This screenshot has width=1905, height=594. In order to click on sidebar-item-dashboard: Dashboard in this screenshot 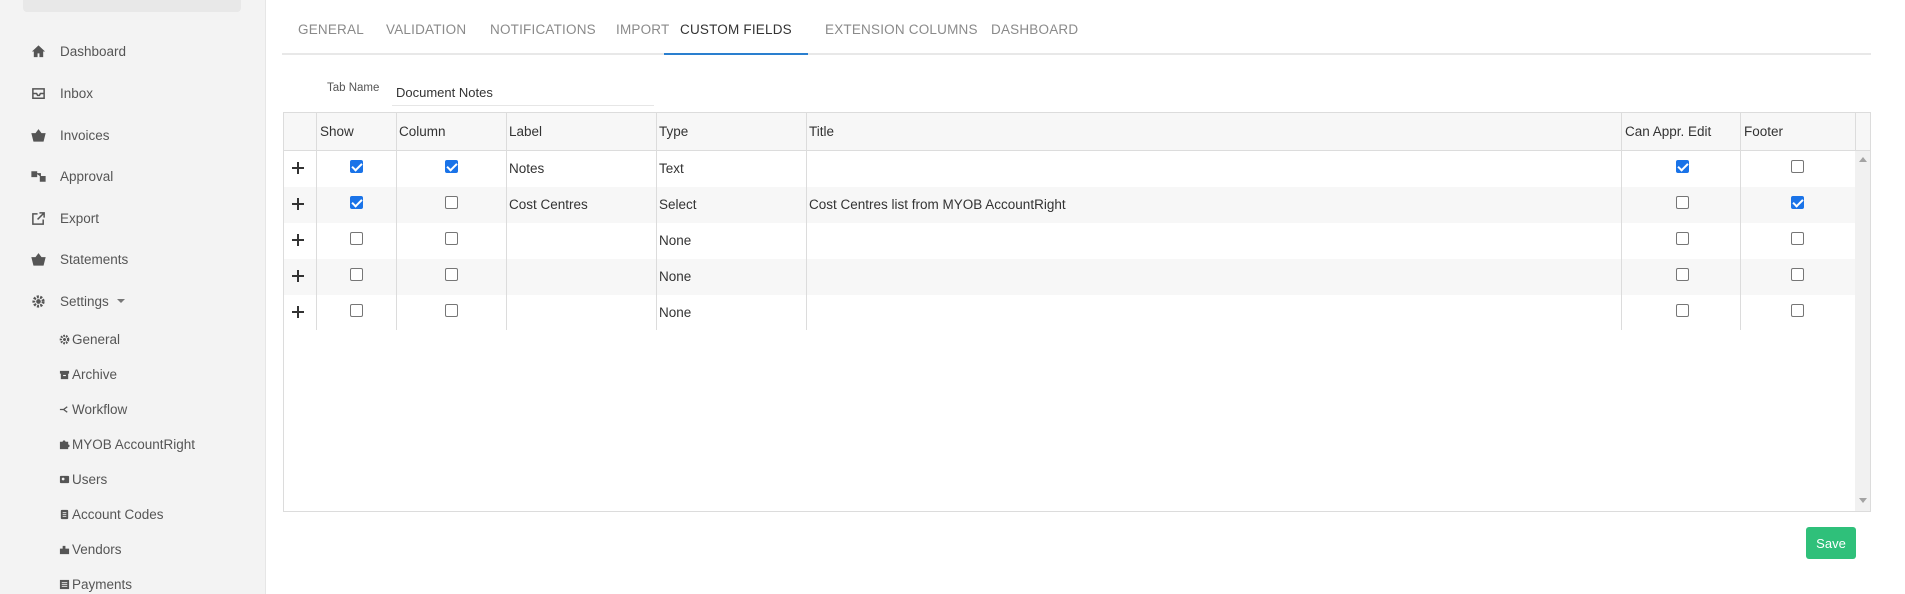, I will do `click(78, 51)`.